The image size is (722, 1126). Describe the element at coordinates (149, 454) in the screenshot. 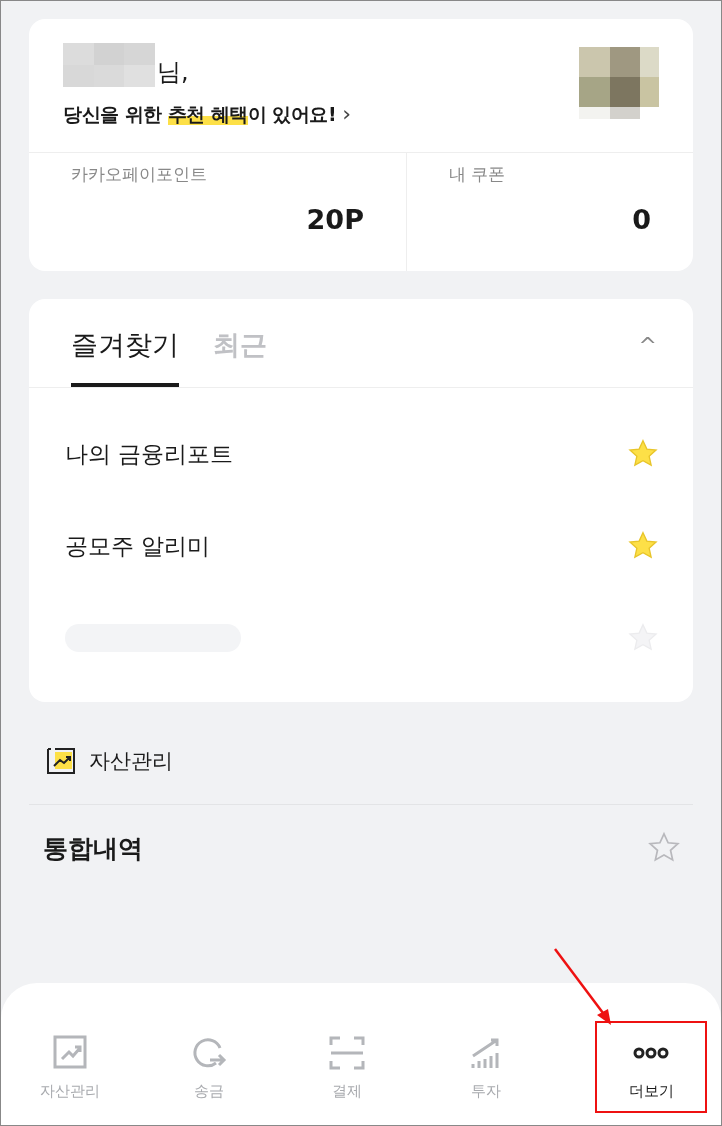

I see `favorite-item: 나의 금융리포트` at that location.